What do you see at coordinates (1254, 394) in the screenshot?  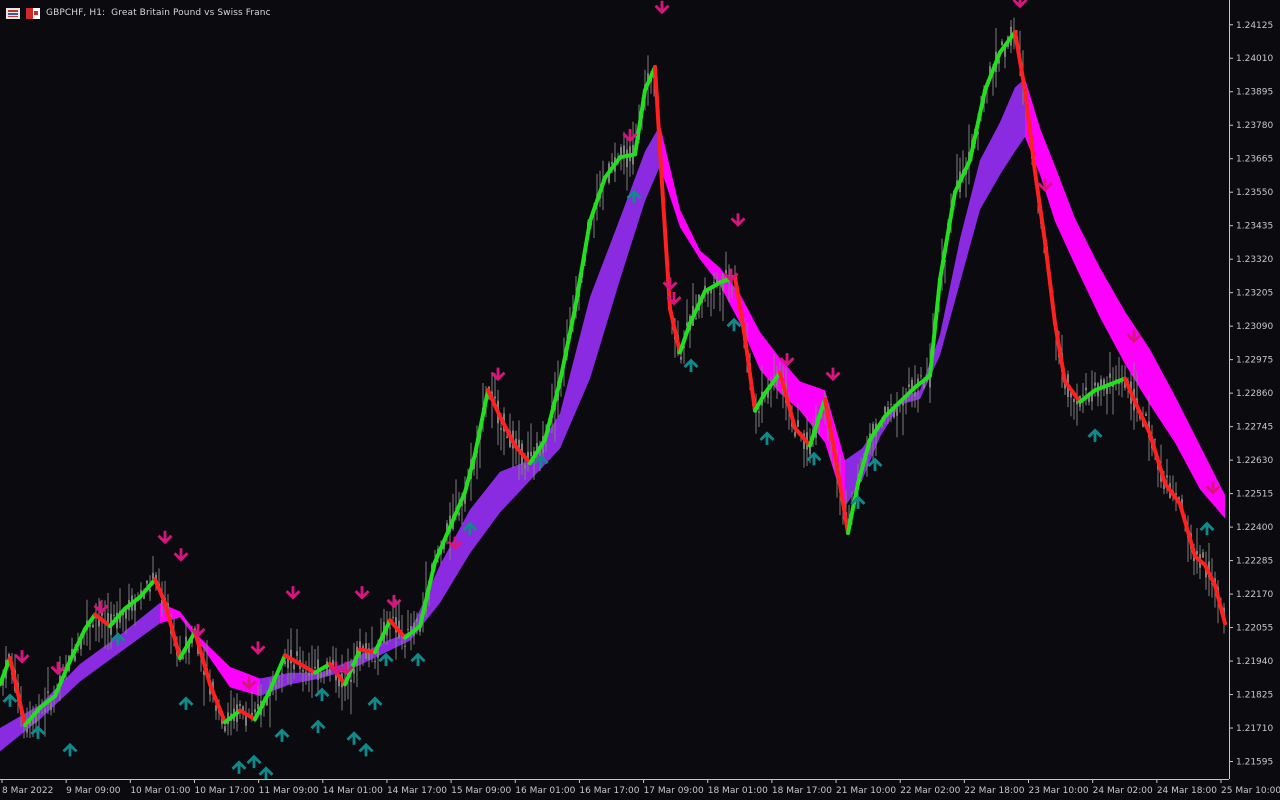 I see `y-tick-label: 1.22860` at bounding box center [1254, 394].